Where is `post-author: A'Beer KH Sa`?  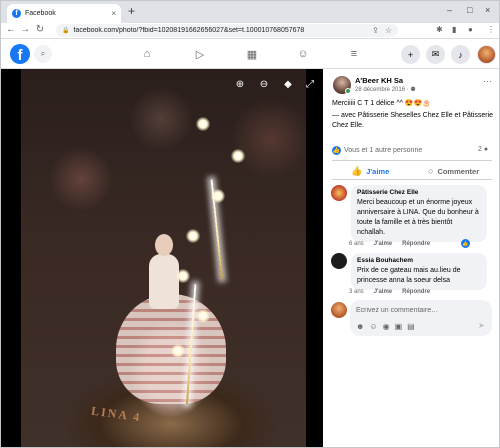
post-author: A'Beer KH Sa is located at coordinates (379, 80).